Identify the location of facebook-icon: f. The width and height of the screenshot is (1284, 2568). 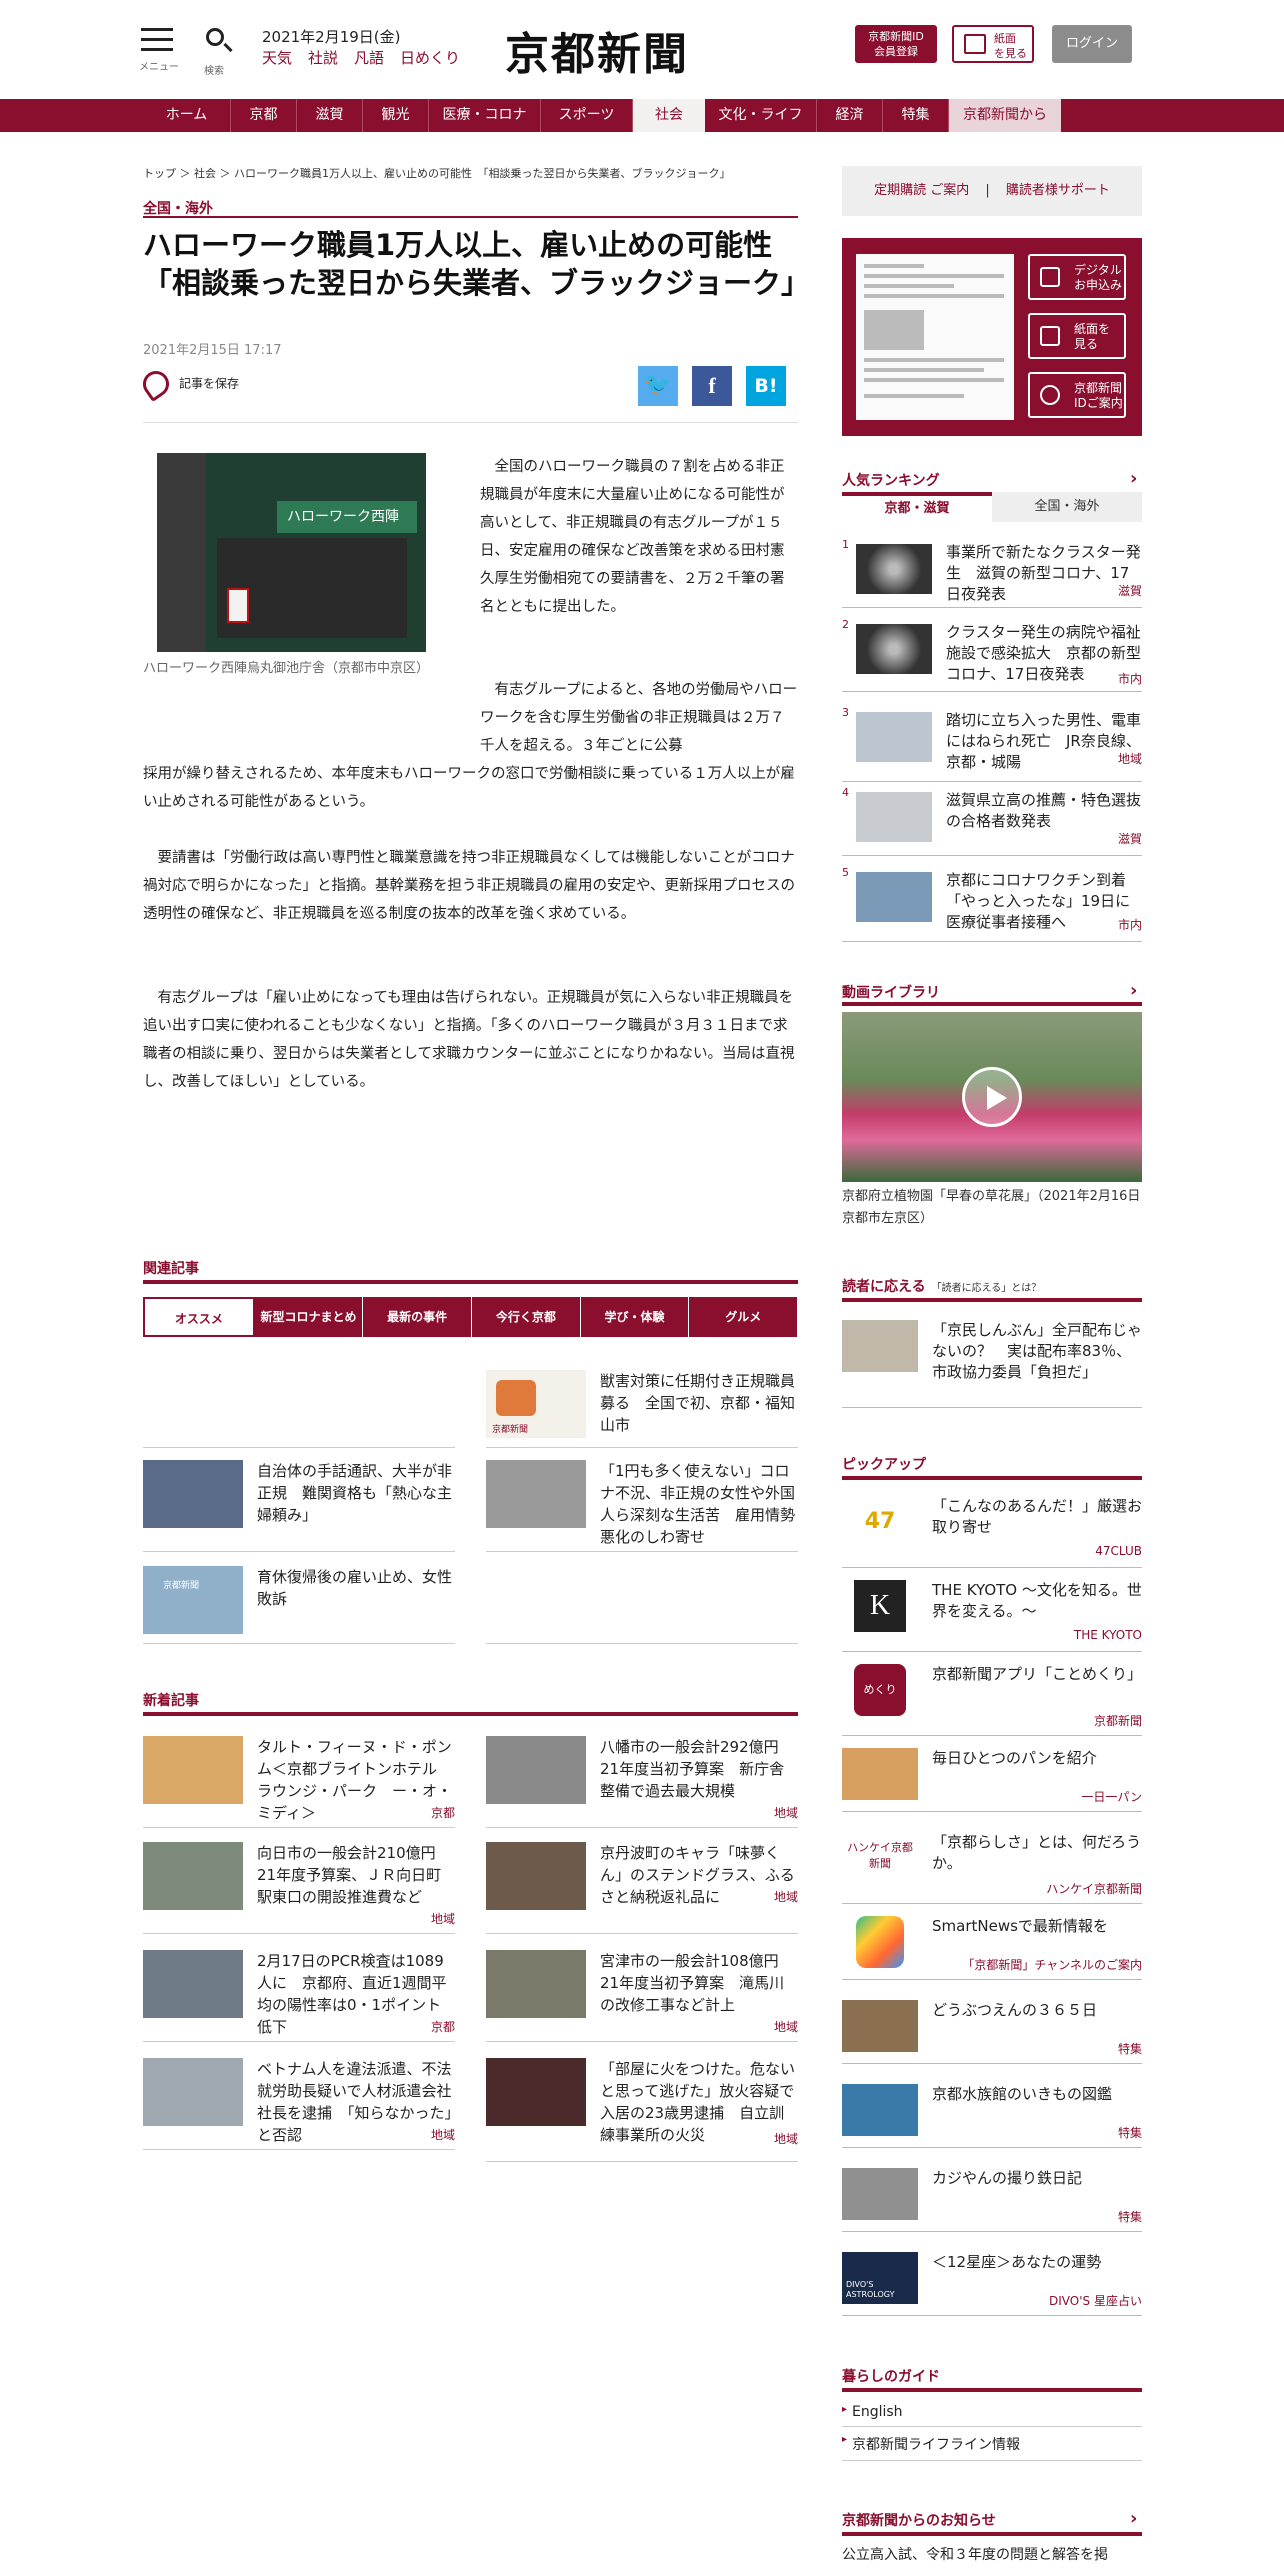
(712, 385).